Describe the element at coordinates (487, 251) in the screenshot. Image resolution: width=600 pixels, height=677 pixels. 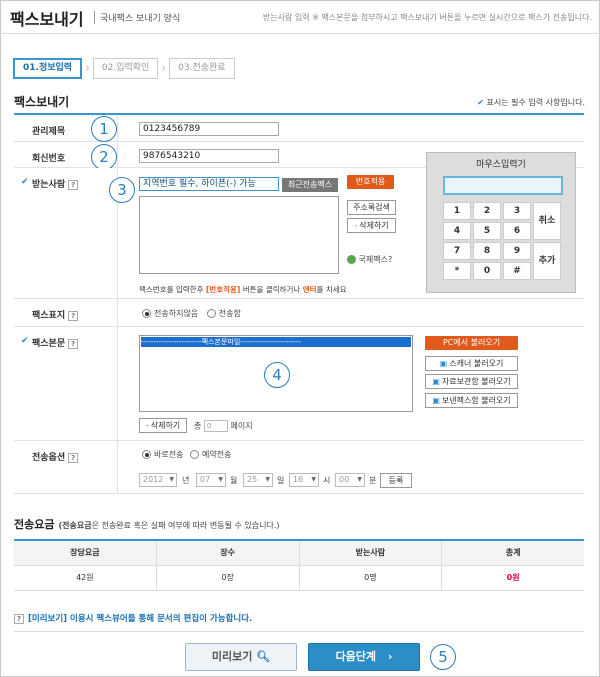
I see `key-8: 8` at that location.